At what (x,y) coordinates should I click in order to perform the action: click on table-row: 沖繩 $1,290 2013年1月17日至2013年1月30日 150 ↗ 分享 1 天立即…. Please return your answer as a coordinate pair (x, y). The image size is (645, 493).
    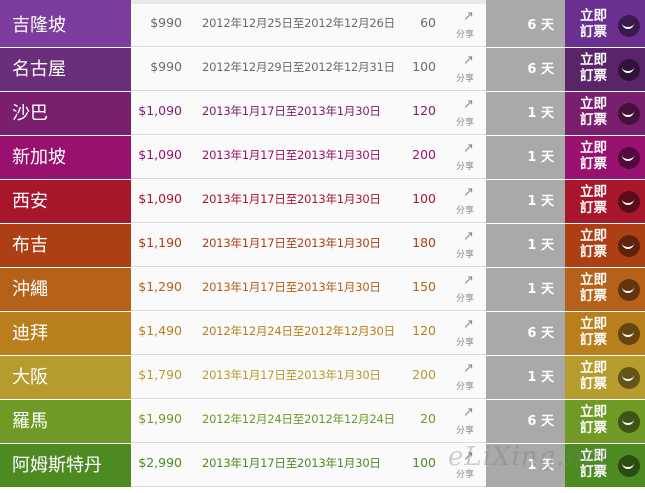
    Looking at the image, I should click on (322, 289).